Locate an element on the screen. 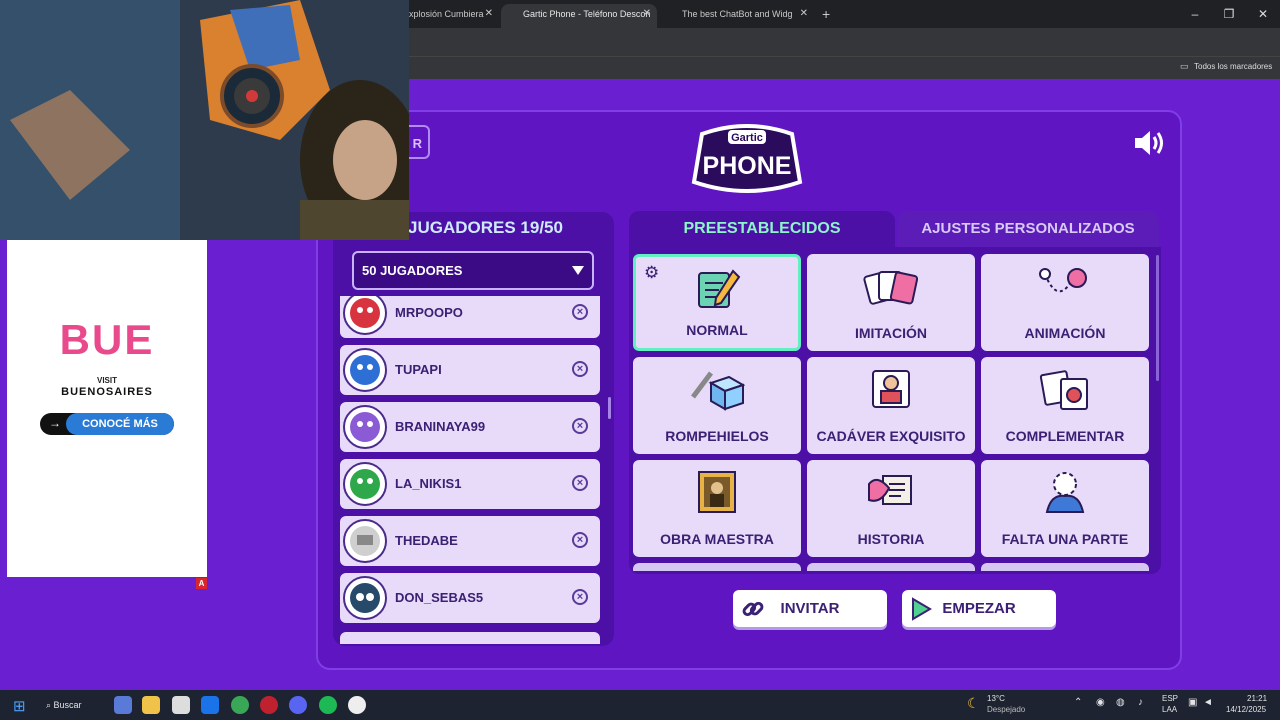 This screenshot has width=1280, height=720. invite-button: INVITAR is located at coordinates (810, 608).